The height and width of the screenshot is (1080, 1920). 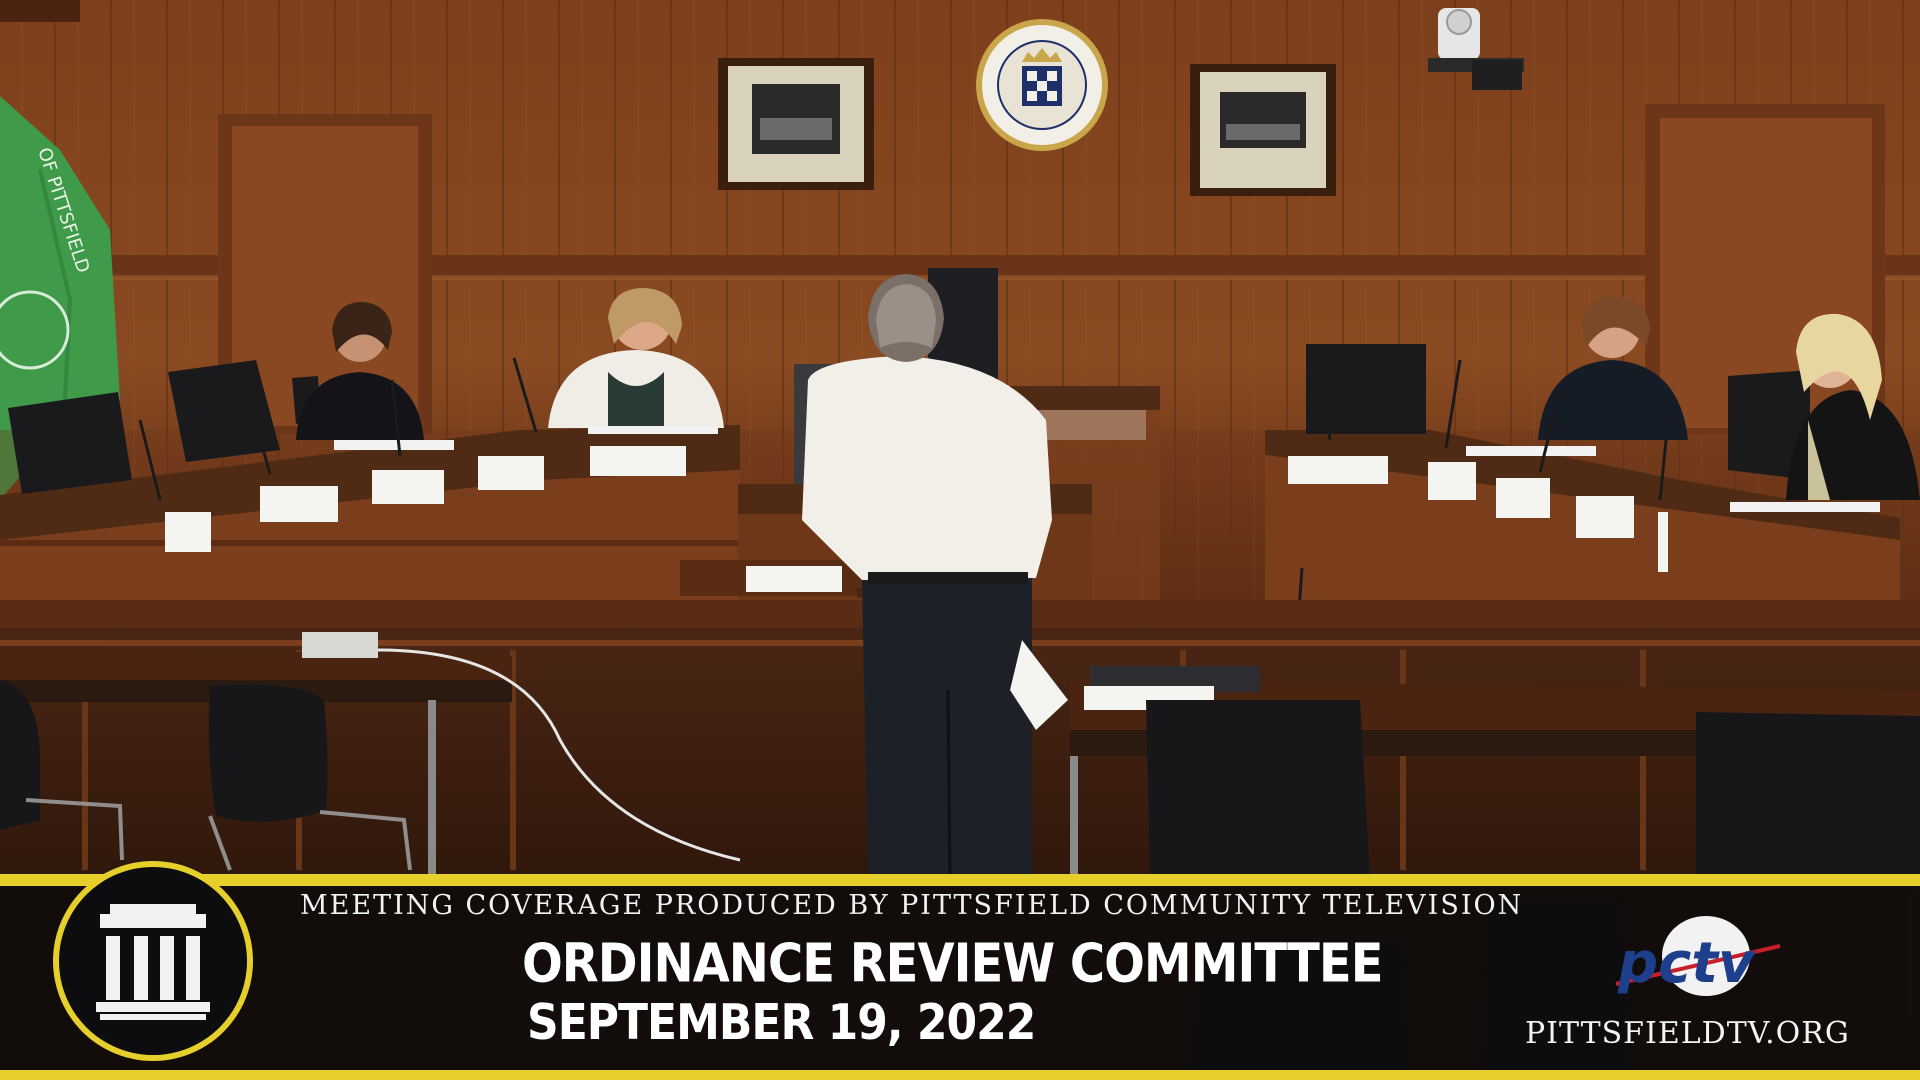 I want to click on framed-photo-left, so click(x=796, y=124).